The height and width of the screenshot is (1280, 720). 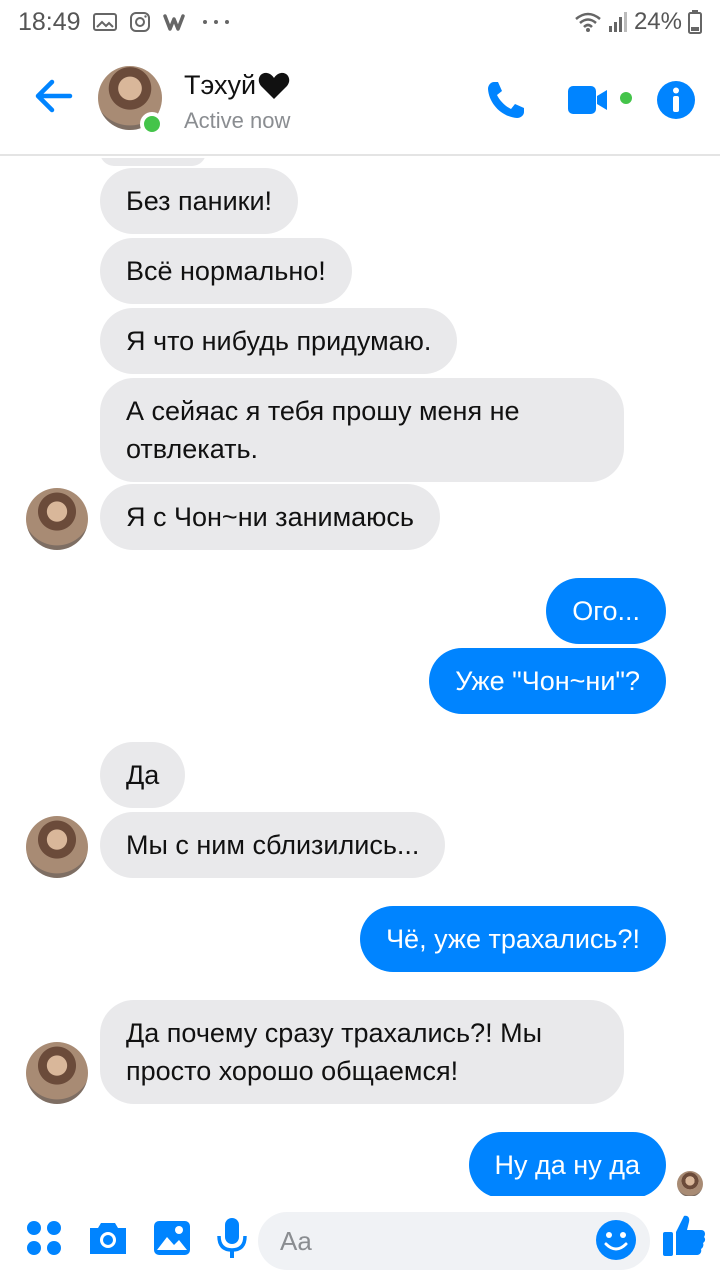 What do you see at coordinates (360, 1238) in the screenshot?
I see `message-composer` at bounding box center [360, 1238].